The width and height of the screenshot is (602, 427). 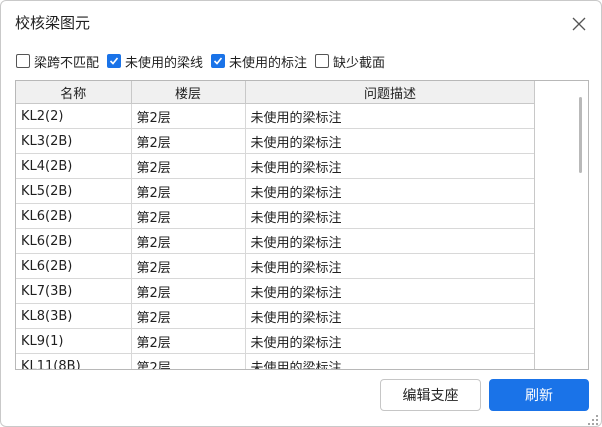 I want to click on table-row: KL2(2) 第2层 未使用的梁标注, so click(x=276, y=116).